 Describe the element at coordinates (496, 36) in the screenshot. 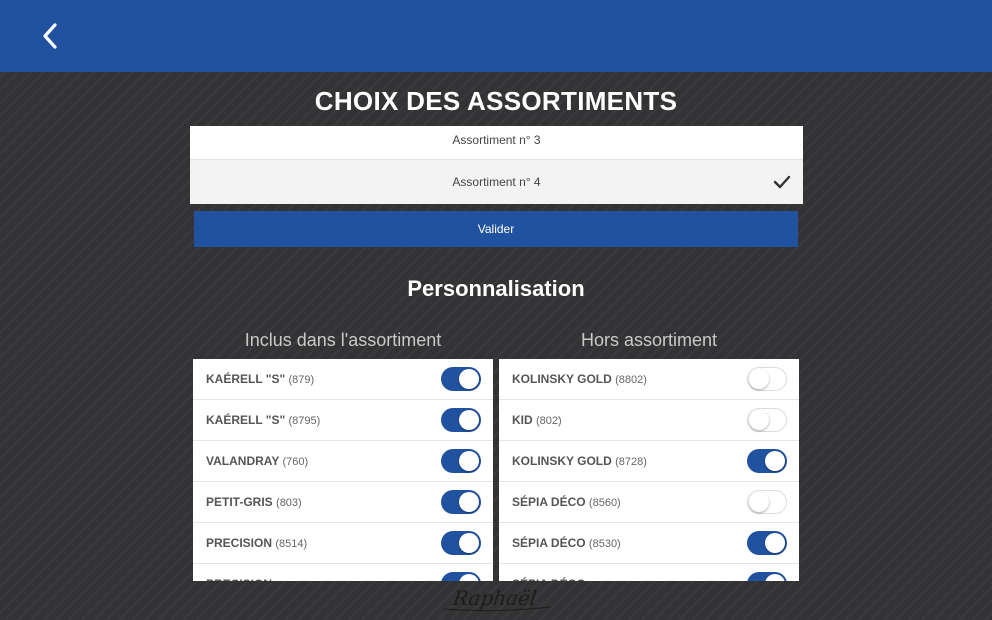

I see `top-app-bar` at that location.